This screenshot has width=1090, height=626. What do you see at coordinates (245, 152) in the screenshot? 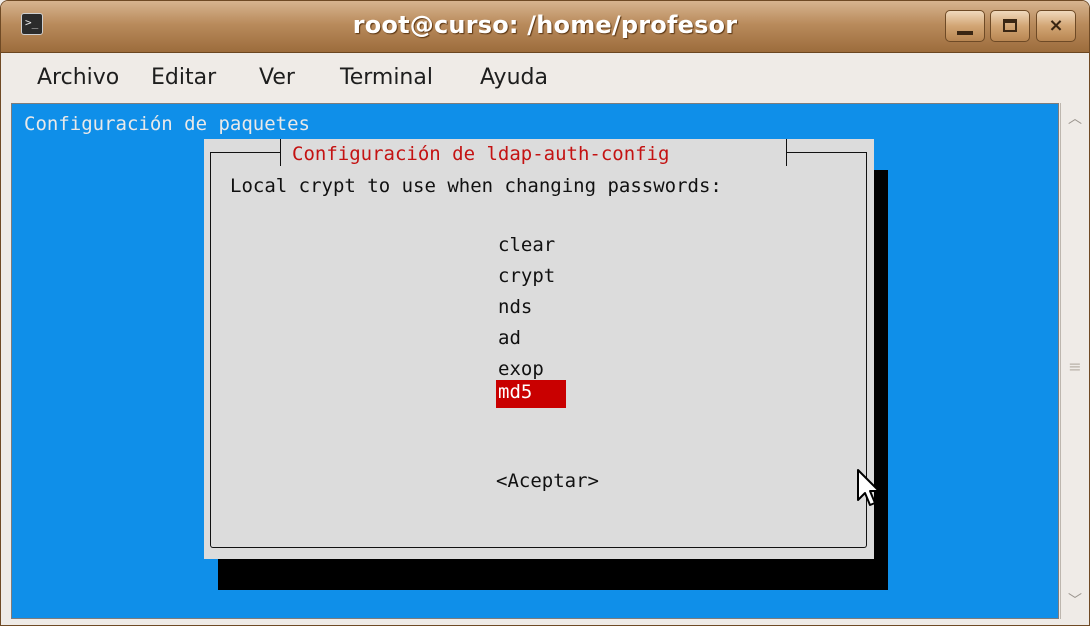
I see `dialog-frame-top-left` at bounding box center [245, 152].